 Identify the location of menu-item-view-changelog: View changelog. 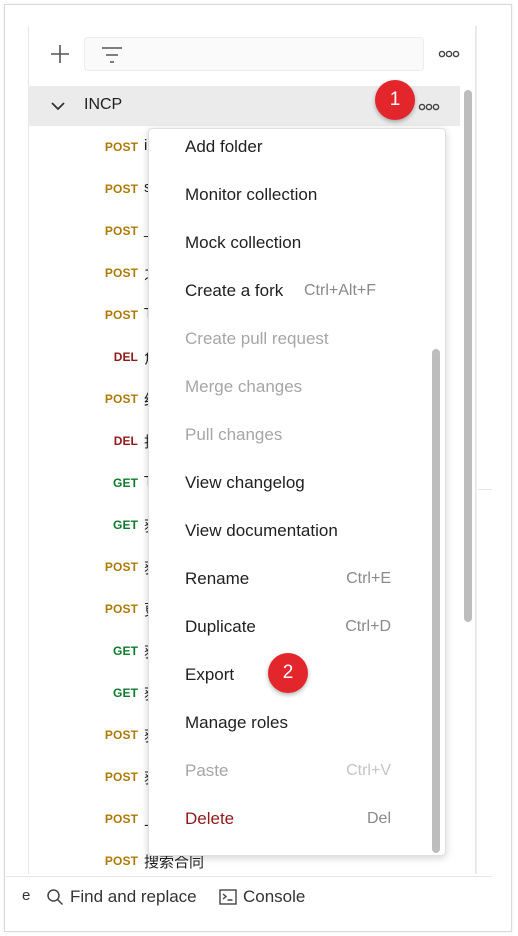
(289, 486).